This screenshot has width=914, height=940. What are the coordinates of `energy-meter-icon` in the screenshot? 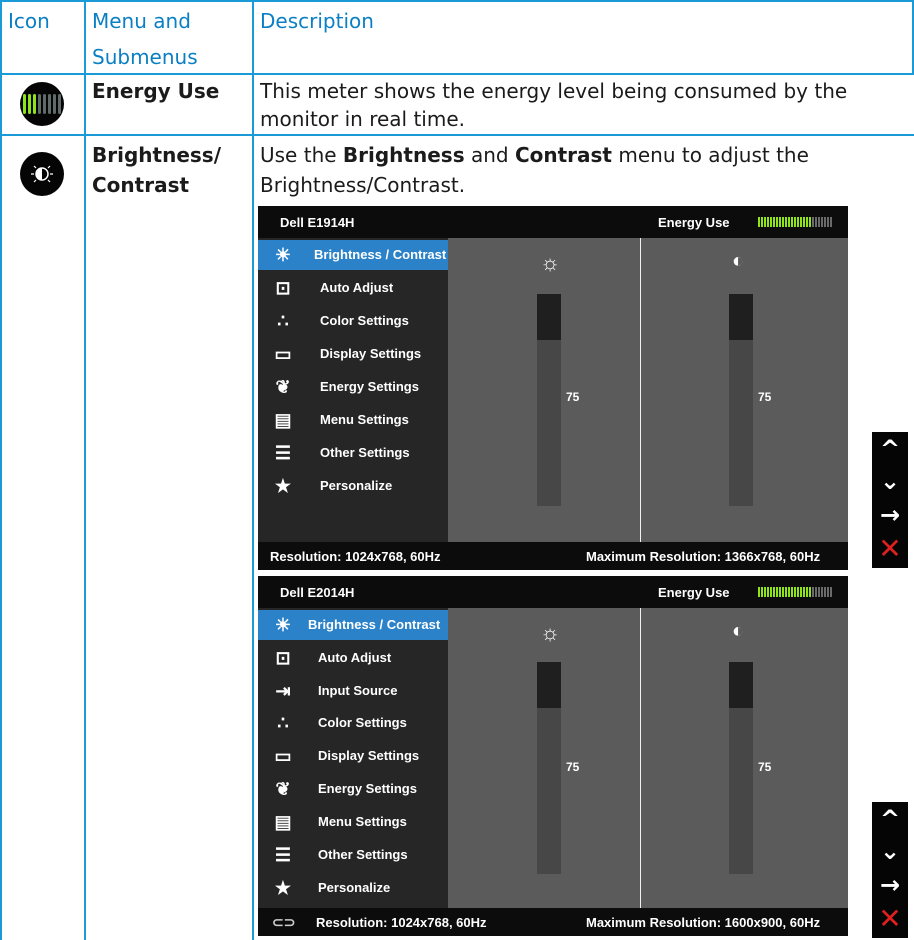 It's located at (42, 104).